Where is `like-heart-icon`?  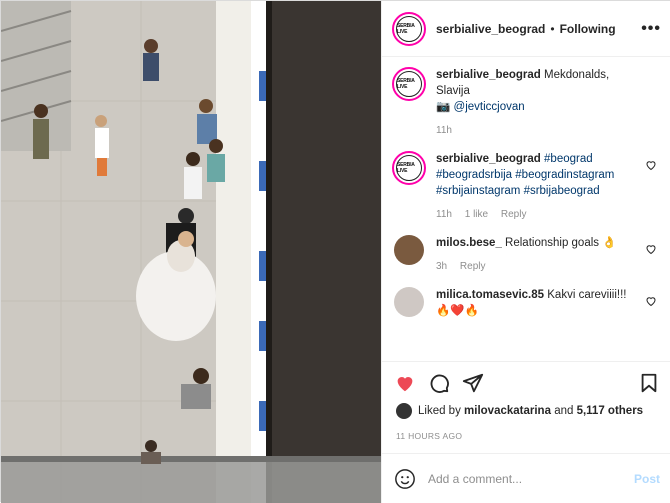 like-heart-icon is located at coordinates (405, 383).